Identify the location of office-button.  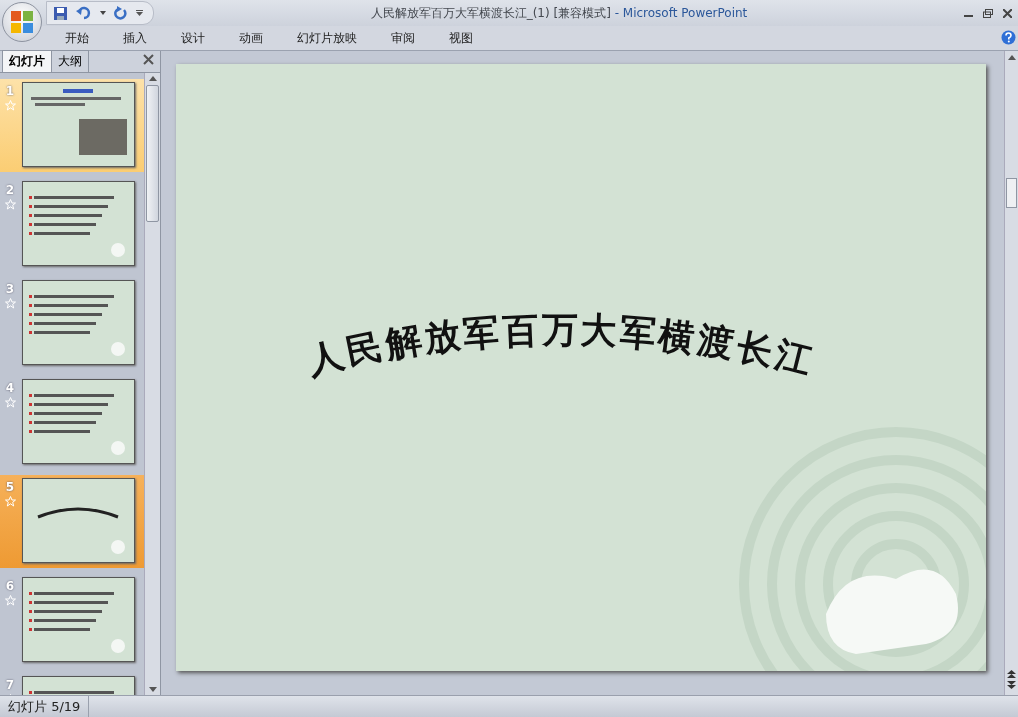
(22, 22).